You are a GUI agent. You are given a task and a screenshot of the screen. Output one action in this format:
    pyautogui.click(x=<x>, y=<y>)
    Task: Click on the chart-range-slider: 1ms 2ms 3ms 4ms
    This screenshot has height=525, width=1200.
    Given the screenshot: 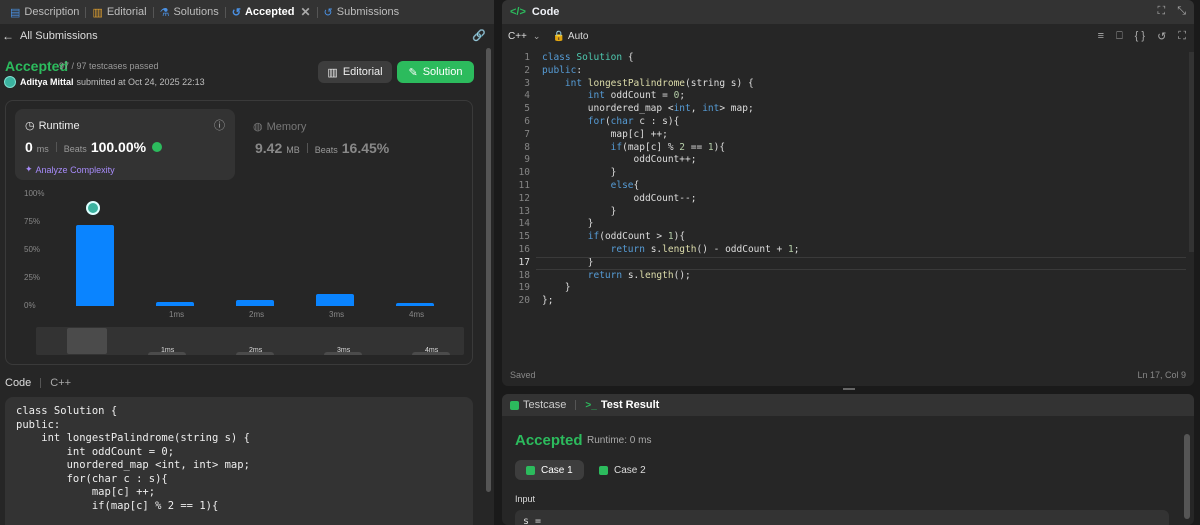 What is the action you would take?
    pyautogui.click(x=250, y=341)
    